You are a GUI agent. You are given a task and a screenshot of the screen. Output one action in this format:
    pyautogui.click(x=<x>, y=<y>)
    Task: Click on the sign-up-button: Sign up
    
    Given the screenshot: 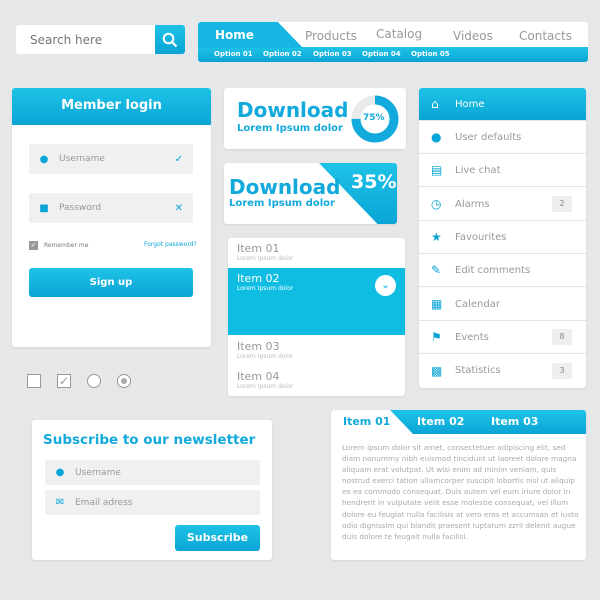 What is the action you would take?
    pyautogui.click(x=111, y=282)
    